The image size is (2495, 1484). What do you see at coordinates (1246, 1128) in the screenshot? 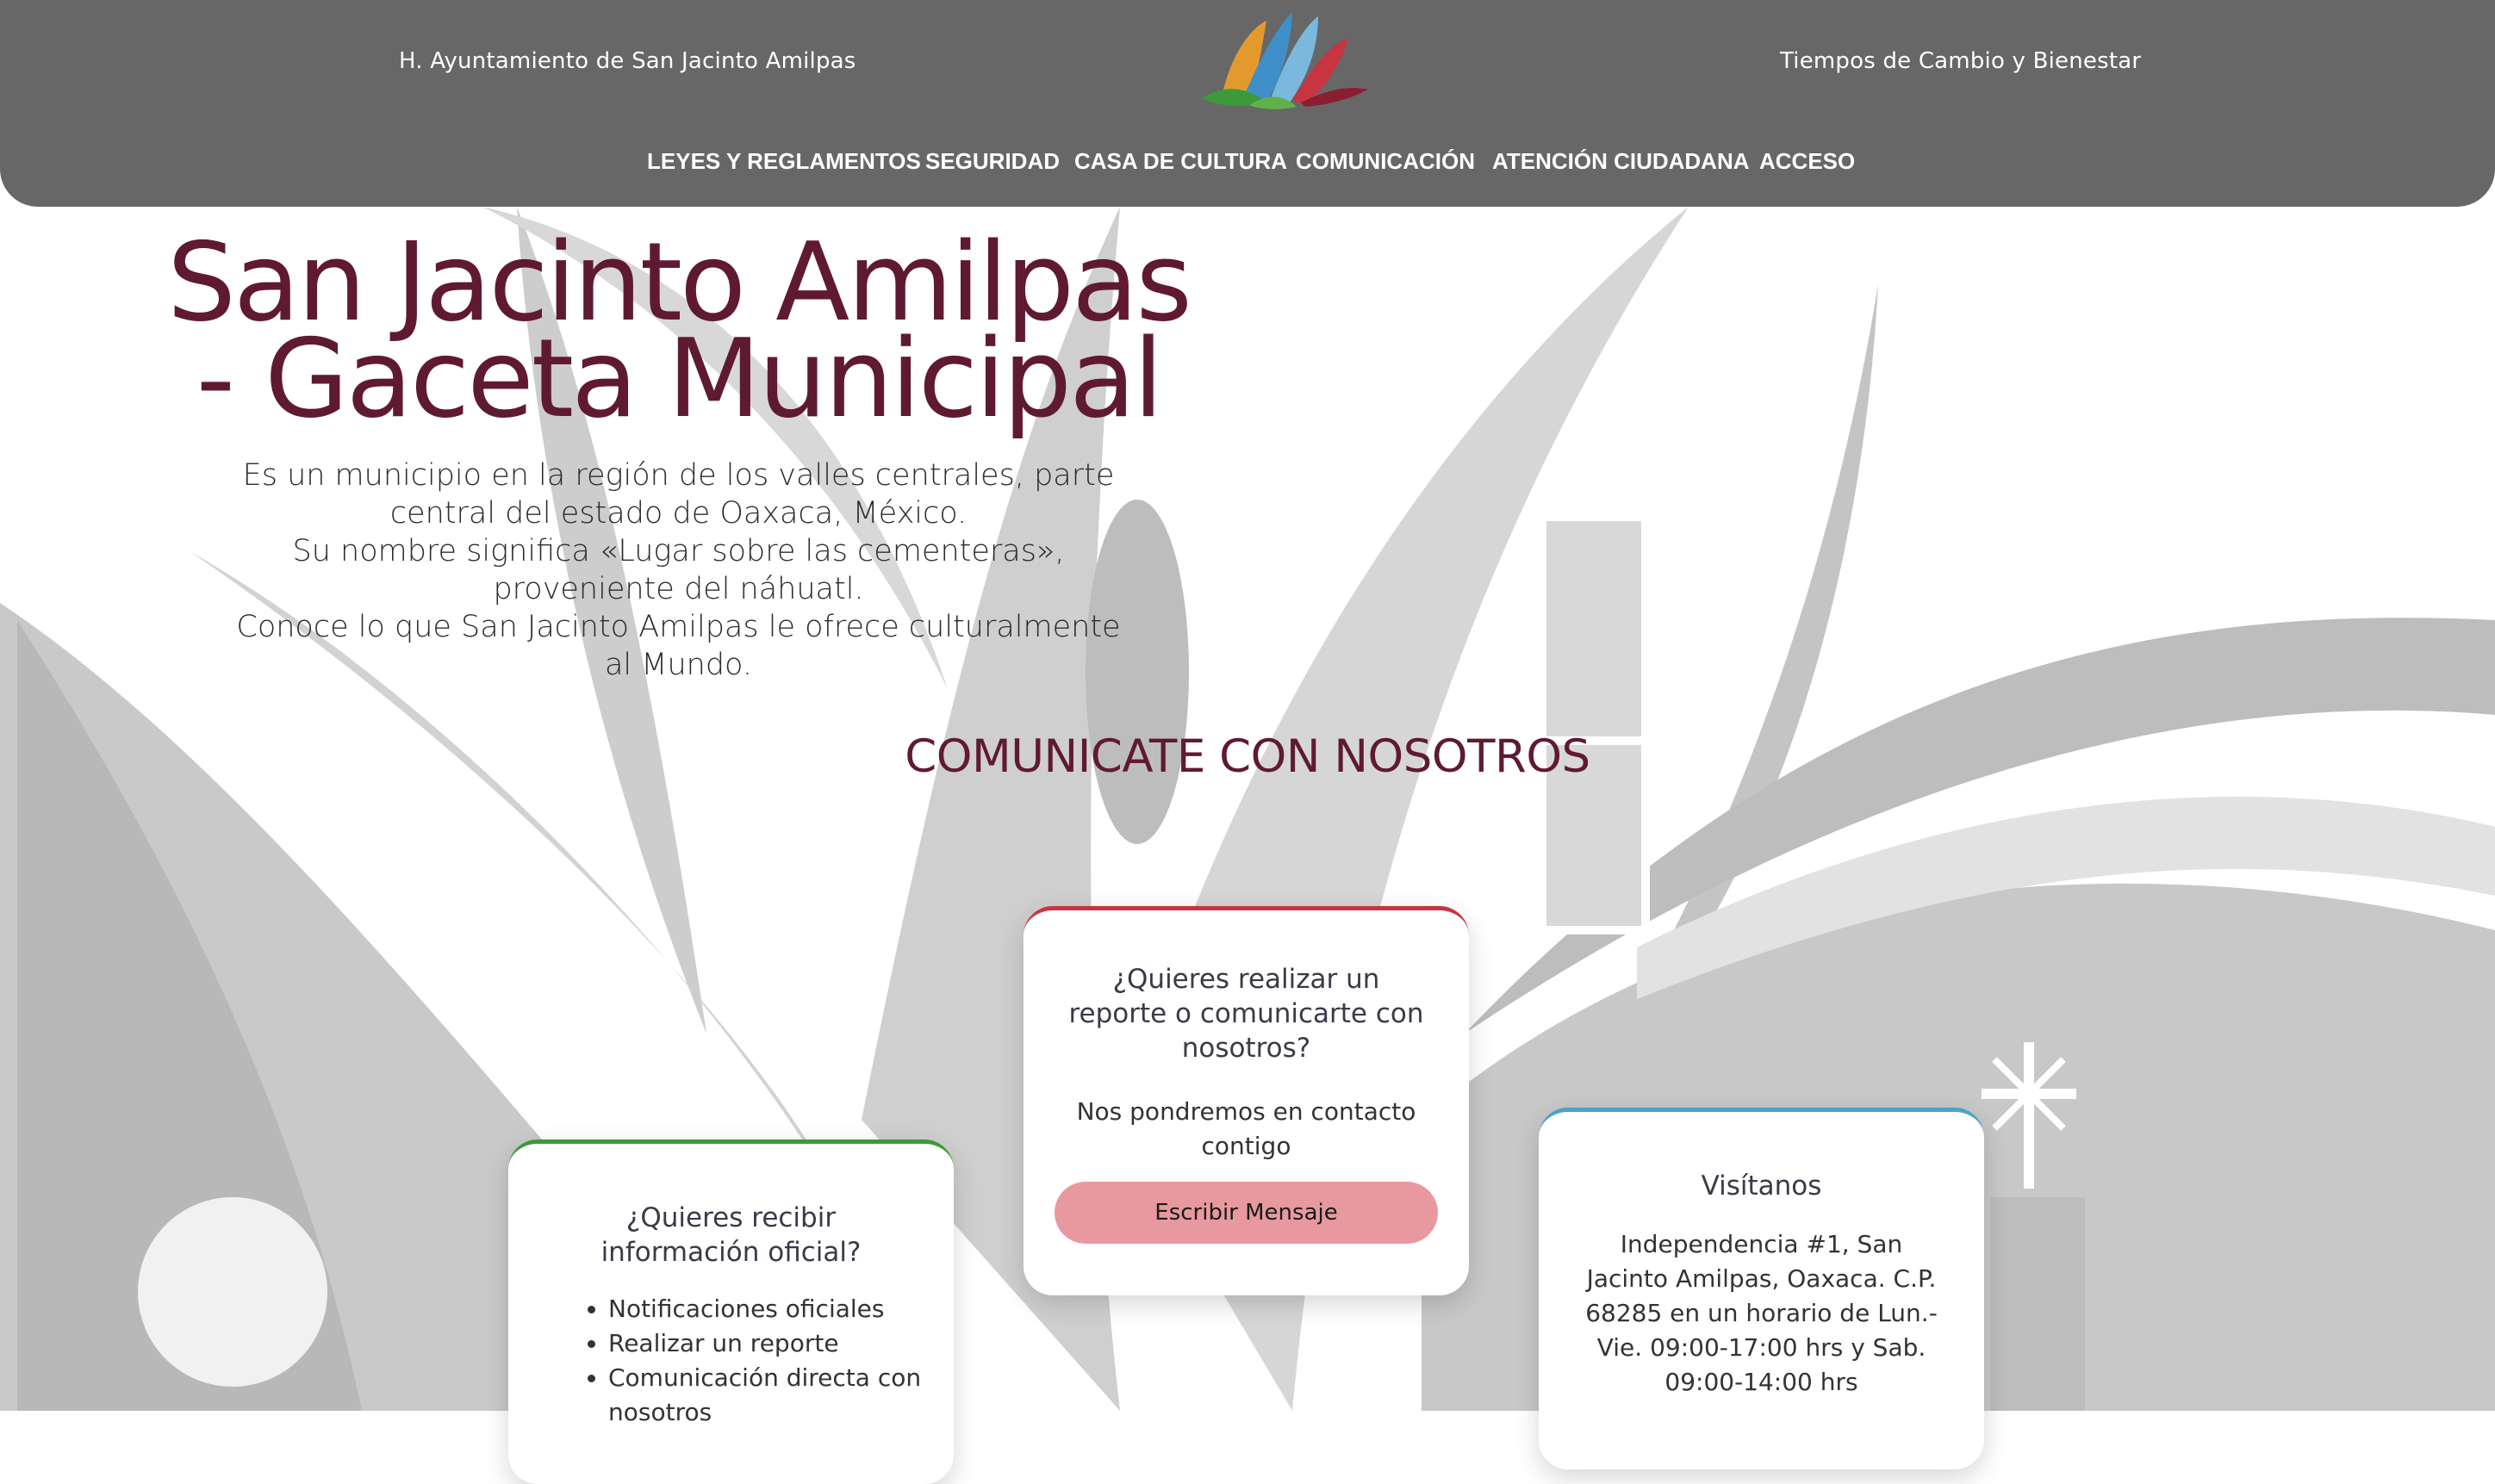
I see `report-card-body: Nos pondremos en contacto contigo` at bounding box center [1246, 1128].